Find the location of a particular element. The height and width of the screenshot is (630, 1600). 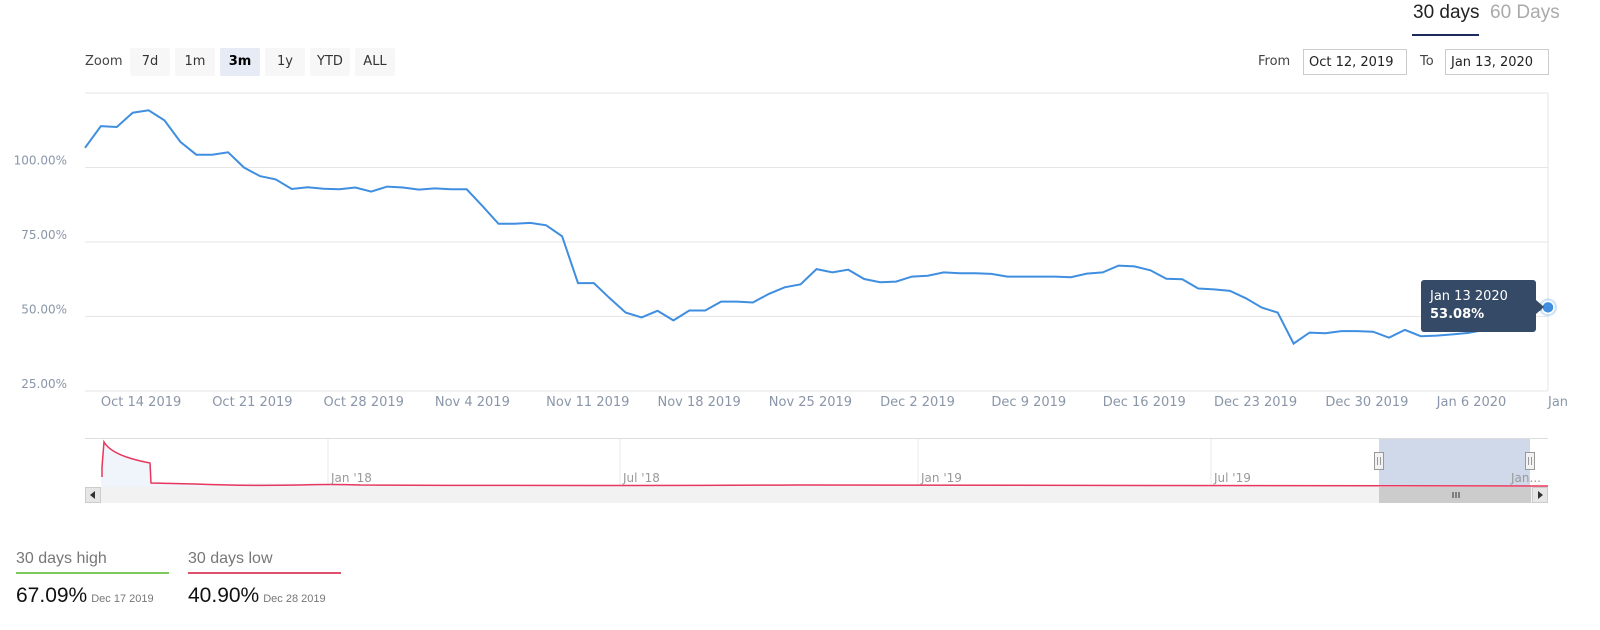

navigator-right-handle is located at coordinates (1530, 461).